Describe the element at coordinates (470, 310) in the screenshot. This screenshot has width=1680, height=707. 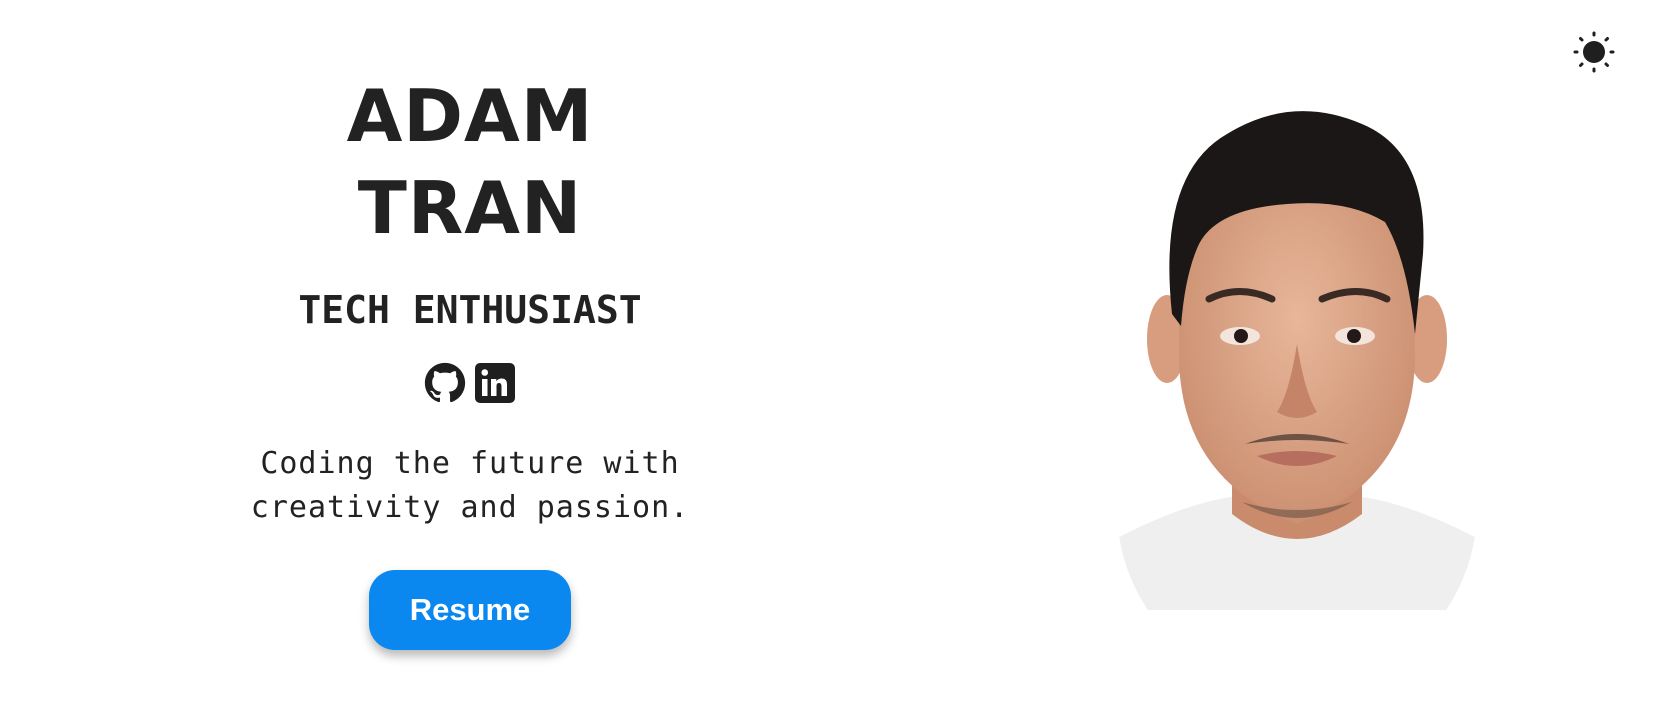
I see `profile-role: TECH ENTHUSIAST` at that location.